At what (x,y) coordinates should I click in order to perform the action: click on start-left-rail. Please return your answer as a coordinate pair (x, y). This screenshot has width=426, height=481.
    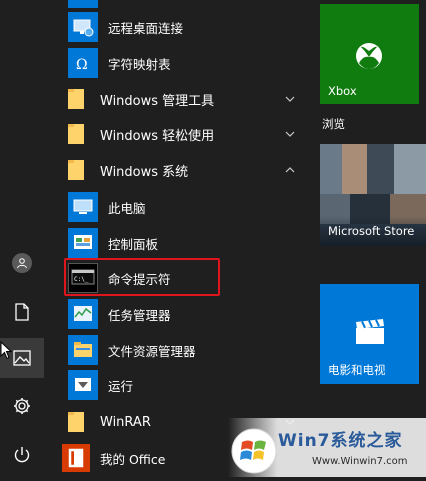
    Looking at the image, I should click on (22, 238).